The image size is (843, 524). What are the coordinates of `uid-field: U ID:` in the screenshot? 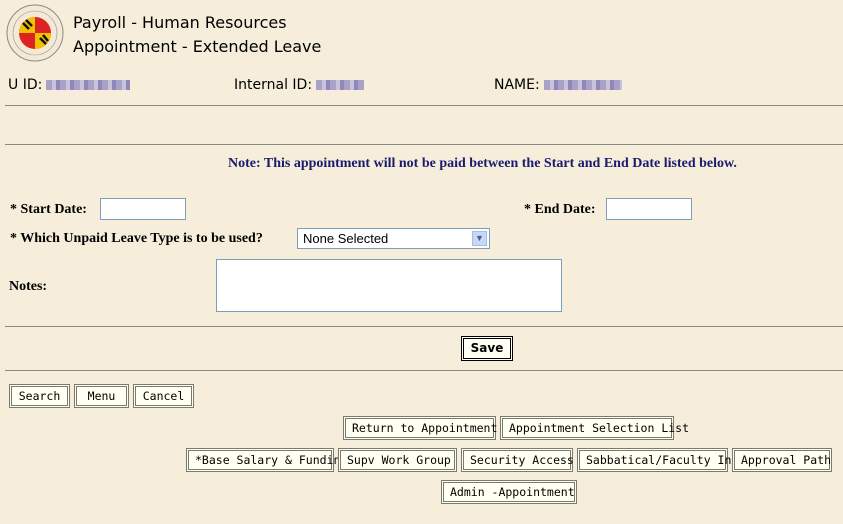 It's located at (69, 85).